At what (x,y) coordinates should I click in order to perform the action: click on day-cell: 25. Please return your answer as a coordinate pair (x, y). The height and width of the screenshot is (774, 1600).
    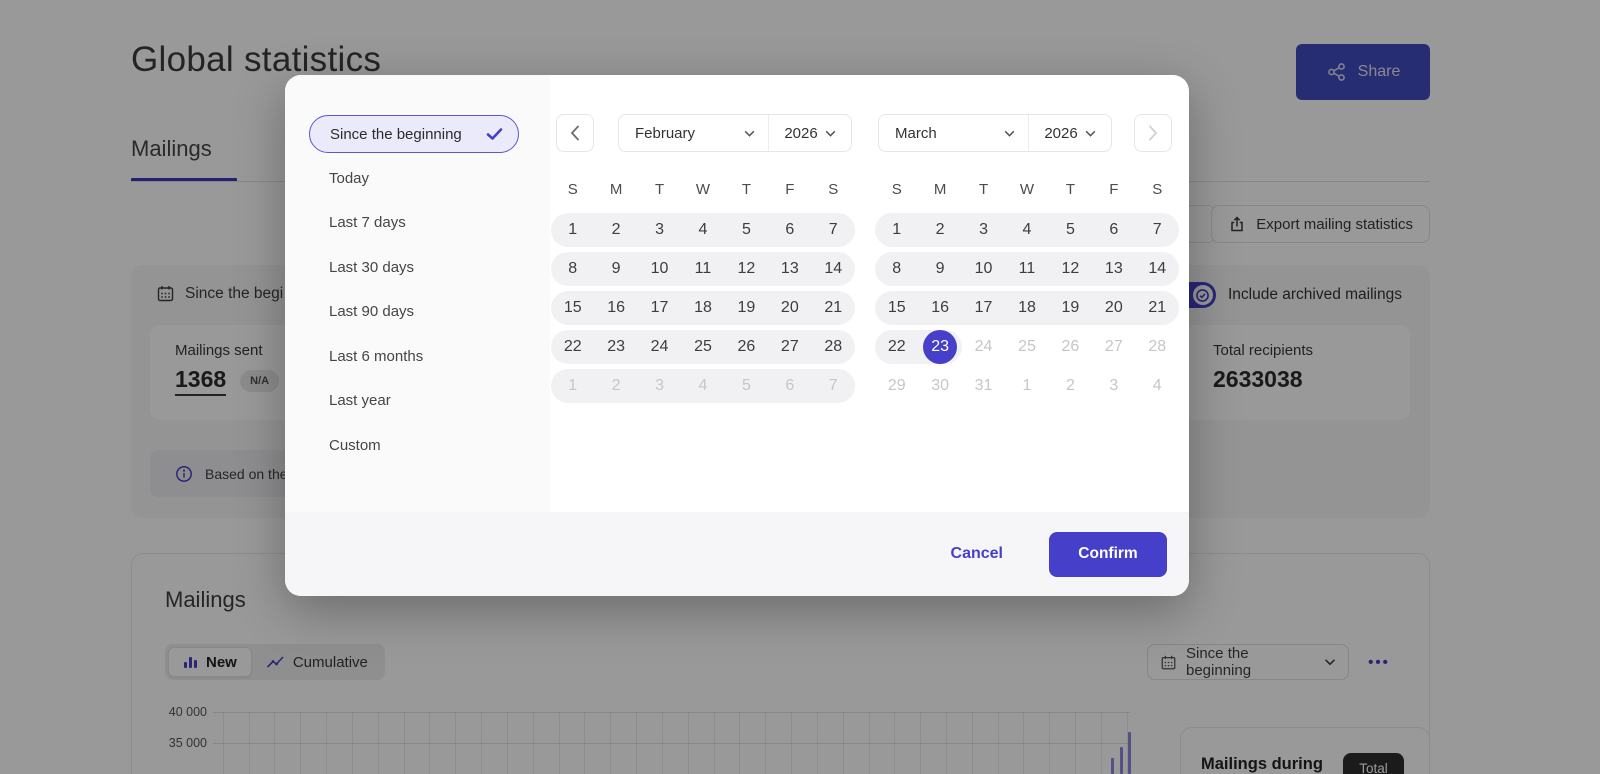
    Looking at the image, I should click on (702, 347).